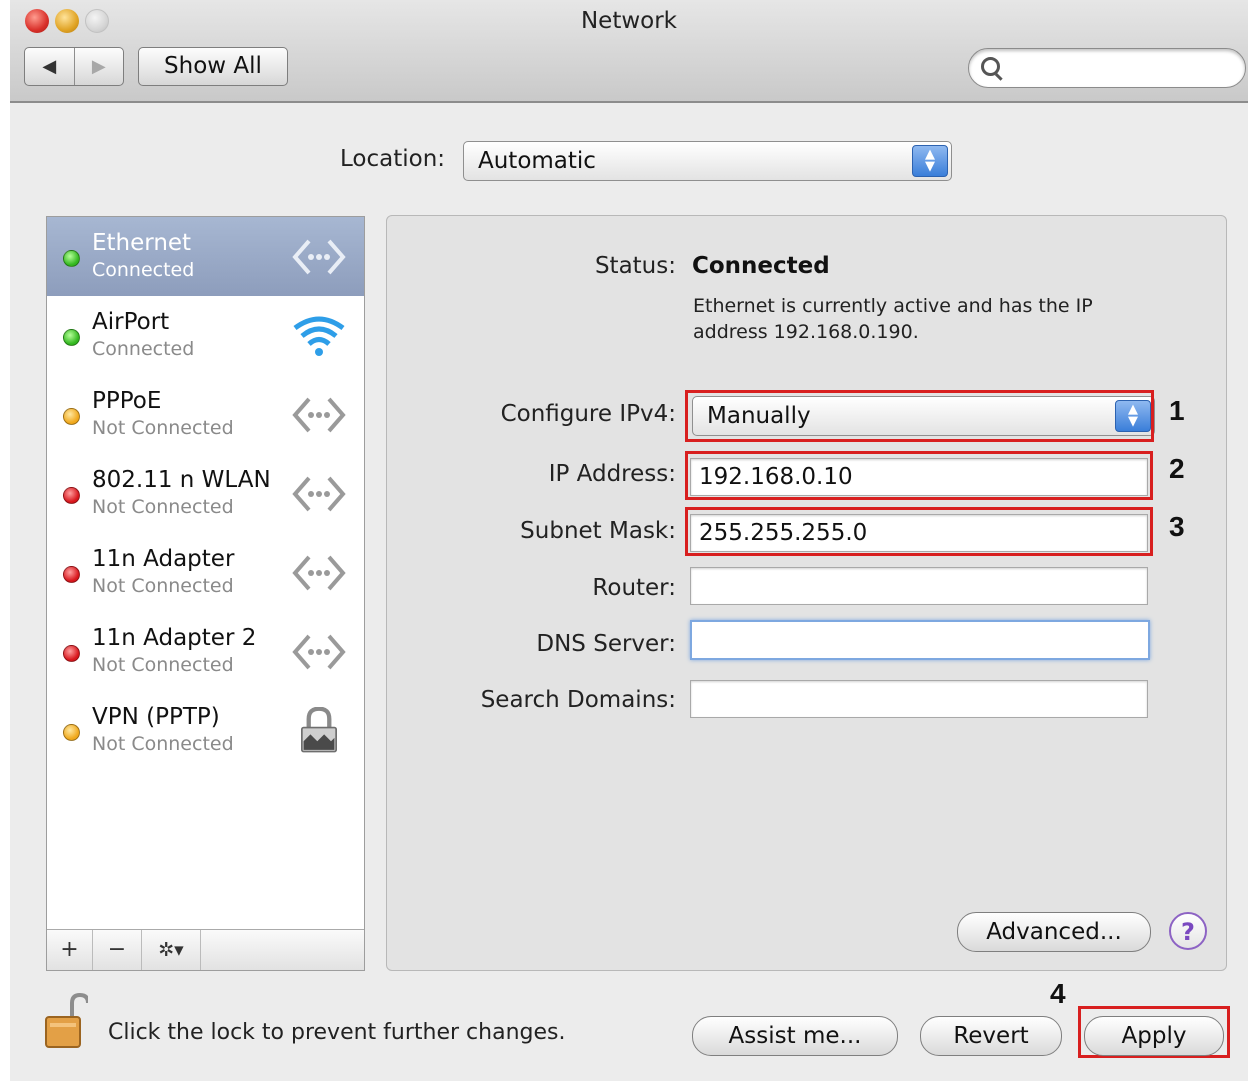 The width and height of the screenshot is (1250, 1081). I want to click on apply-button: Apply, so click(1154, 1036).